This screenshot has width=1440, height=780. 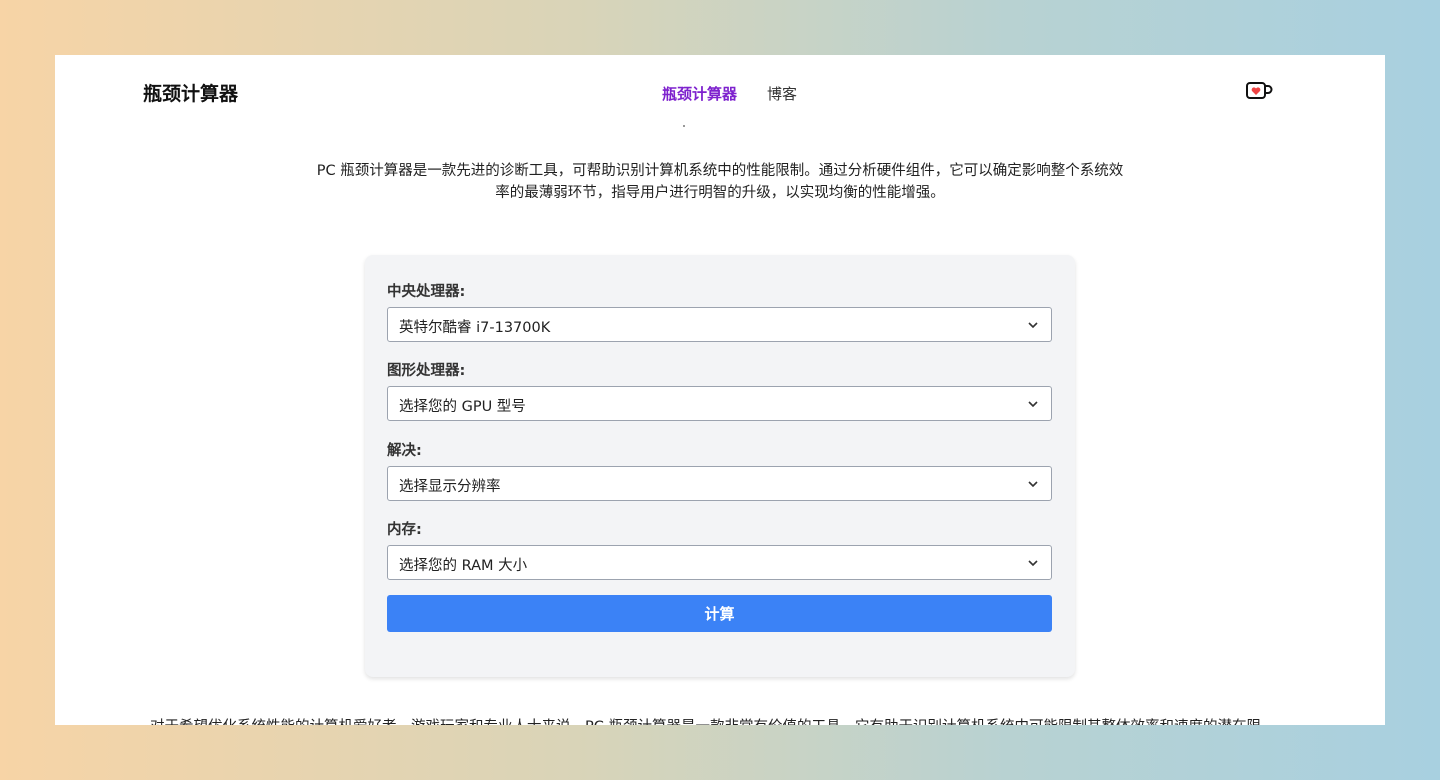 I want to click on cpu-select-value: 英特尔酷睿 i7-13700K, so click(x=475, y=328).